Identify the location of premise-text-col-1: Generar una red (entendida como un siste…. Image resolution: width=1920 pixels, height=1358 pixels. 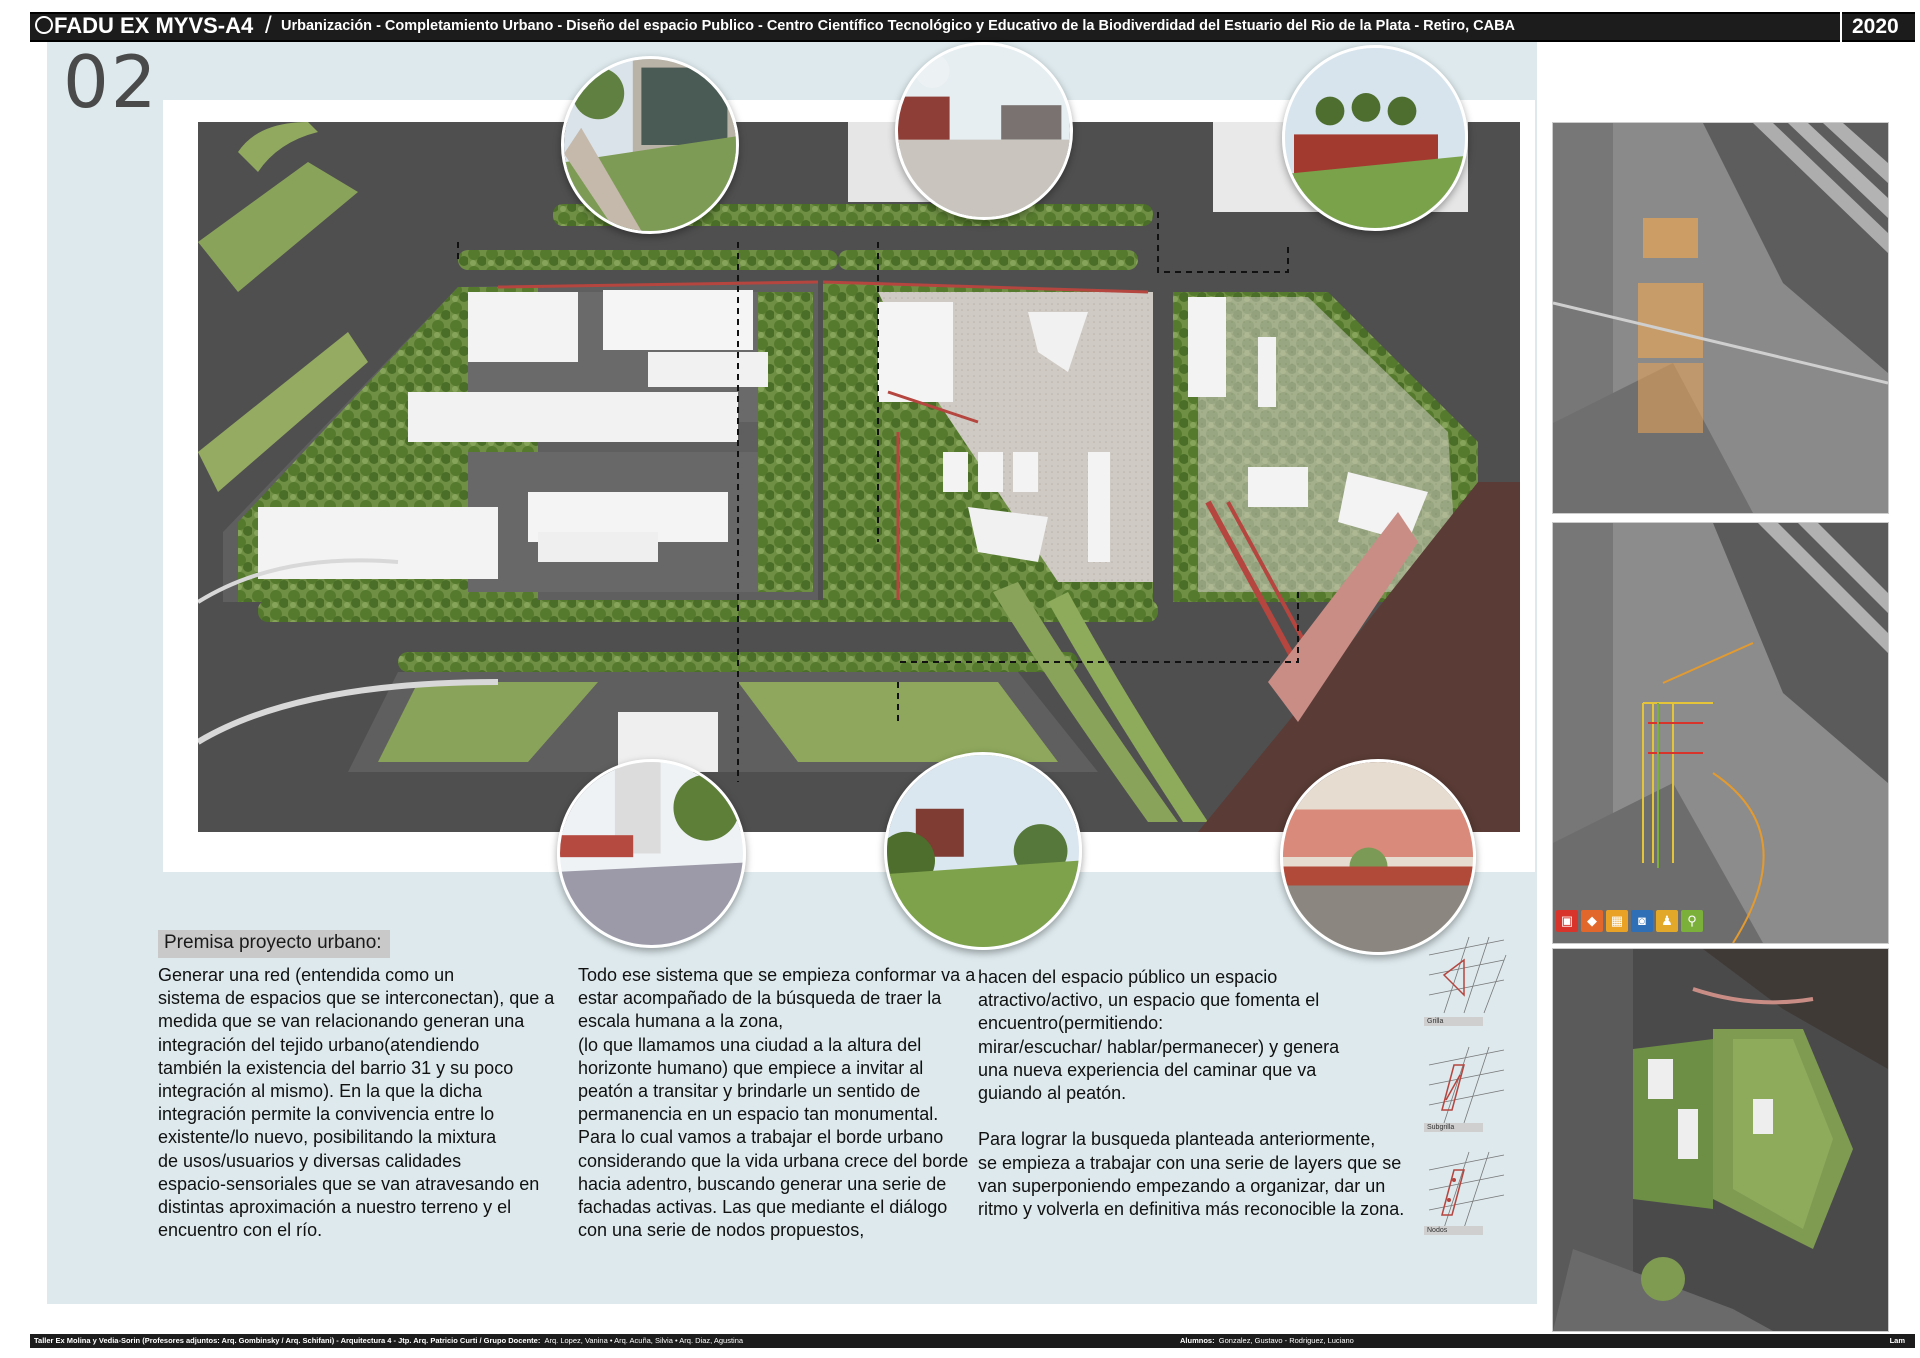
(356, 1103).